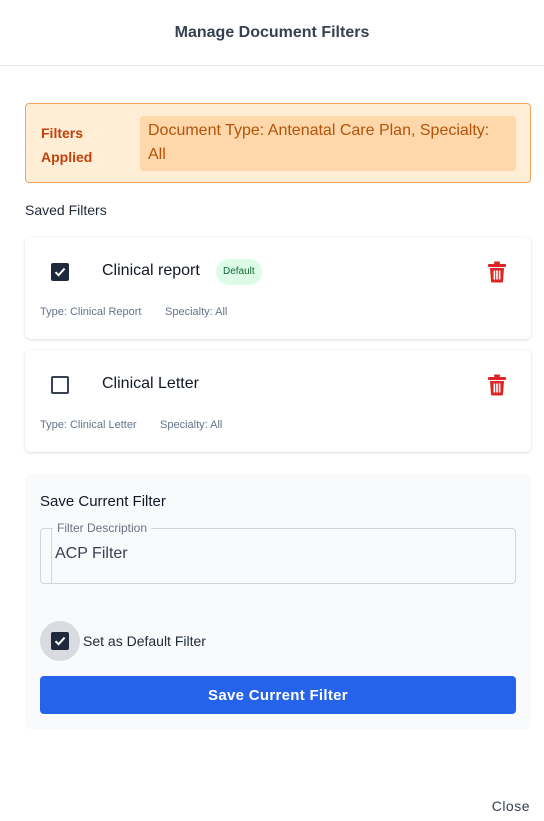  What do you see at coordinates (86, 145) in the screenshot?
I see `filters-applied-label: Filters Applied` at bounding box center [86, 145].